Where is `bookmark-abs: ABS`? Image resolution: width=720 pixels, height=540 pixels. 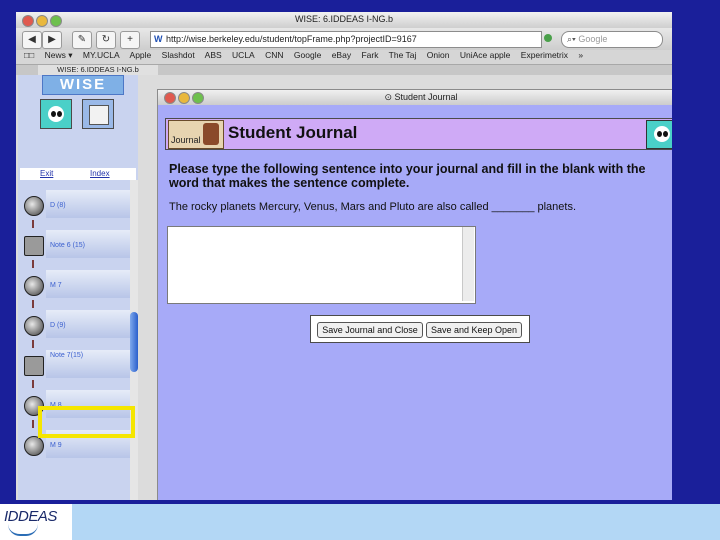
bookmark-abs: ABS is located at coordinates (213, 55).